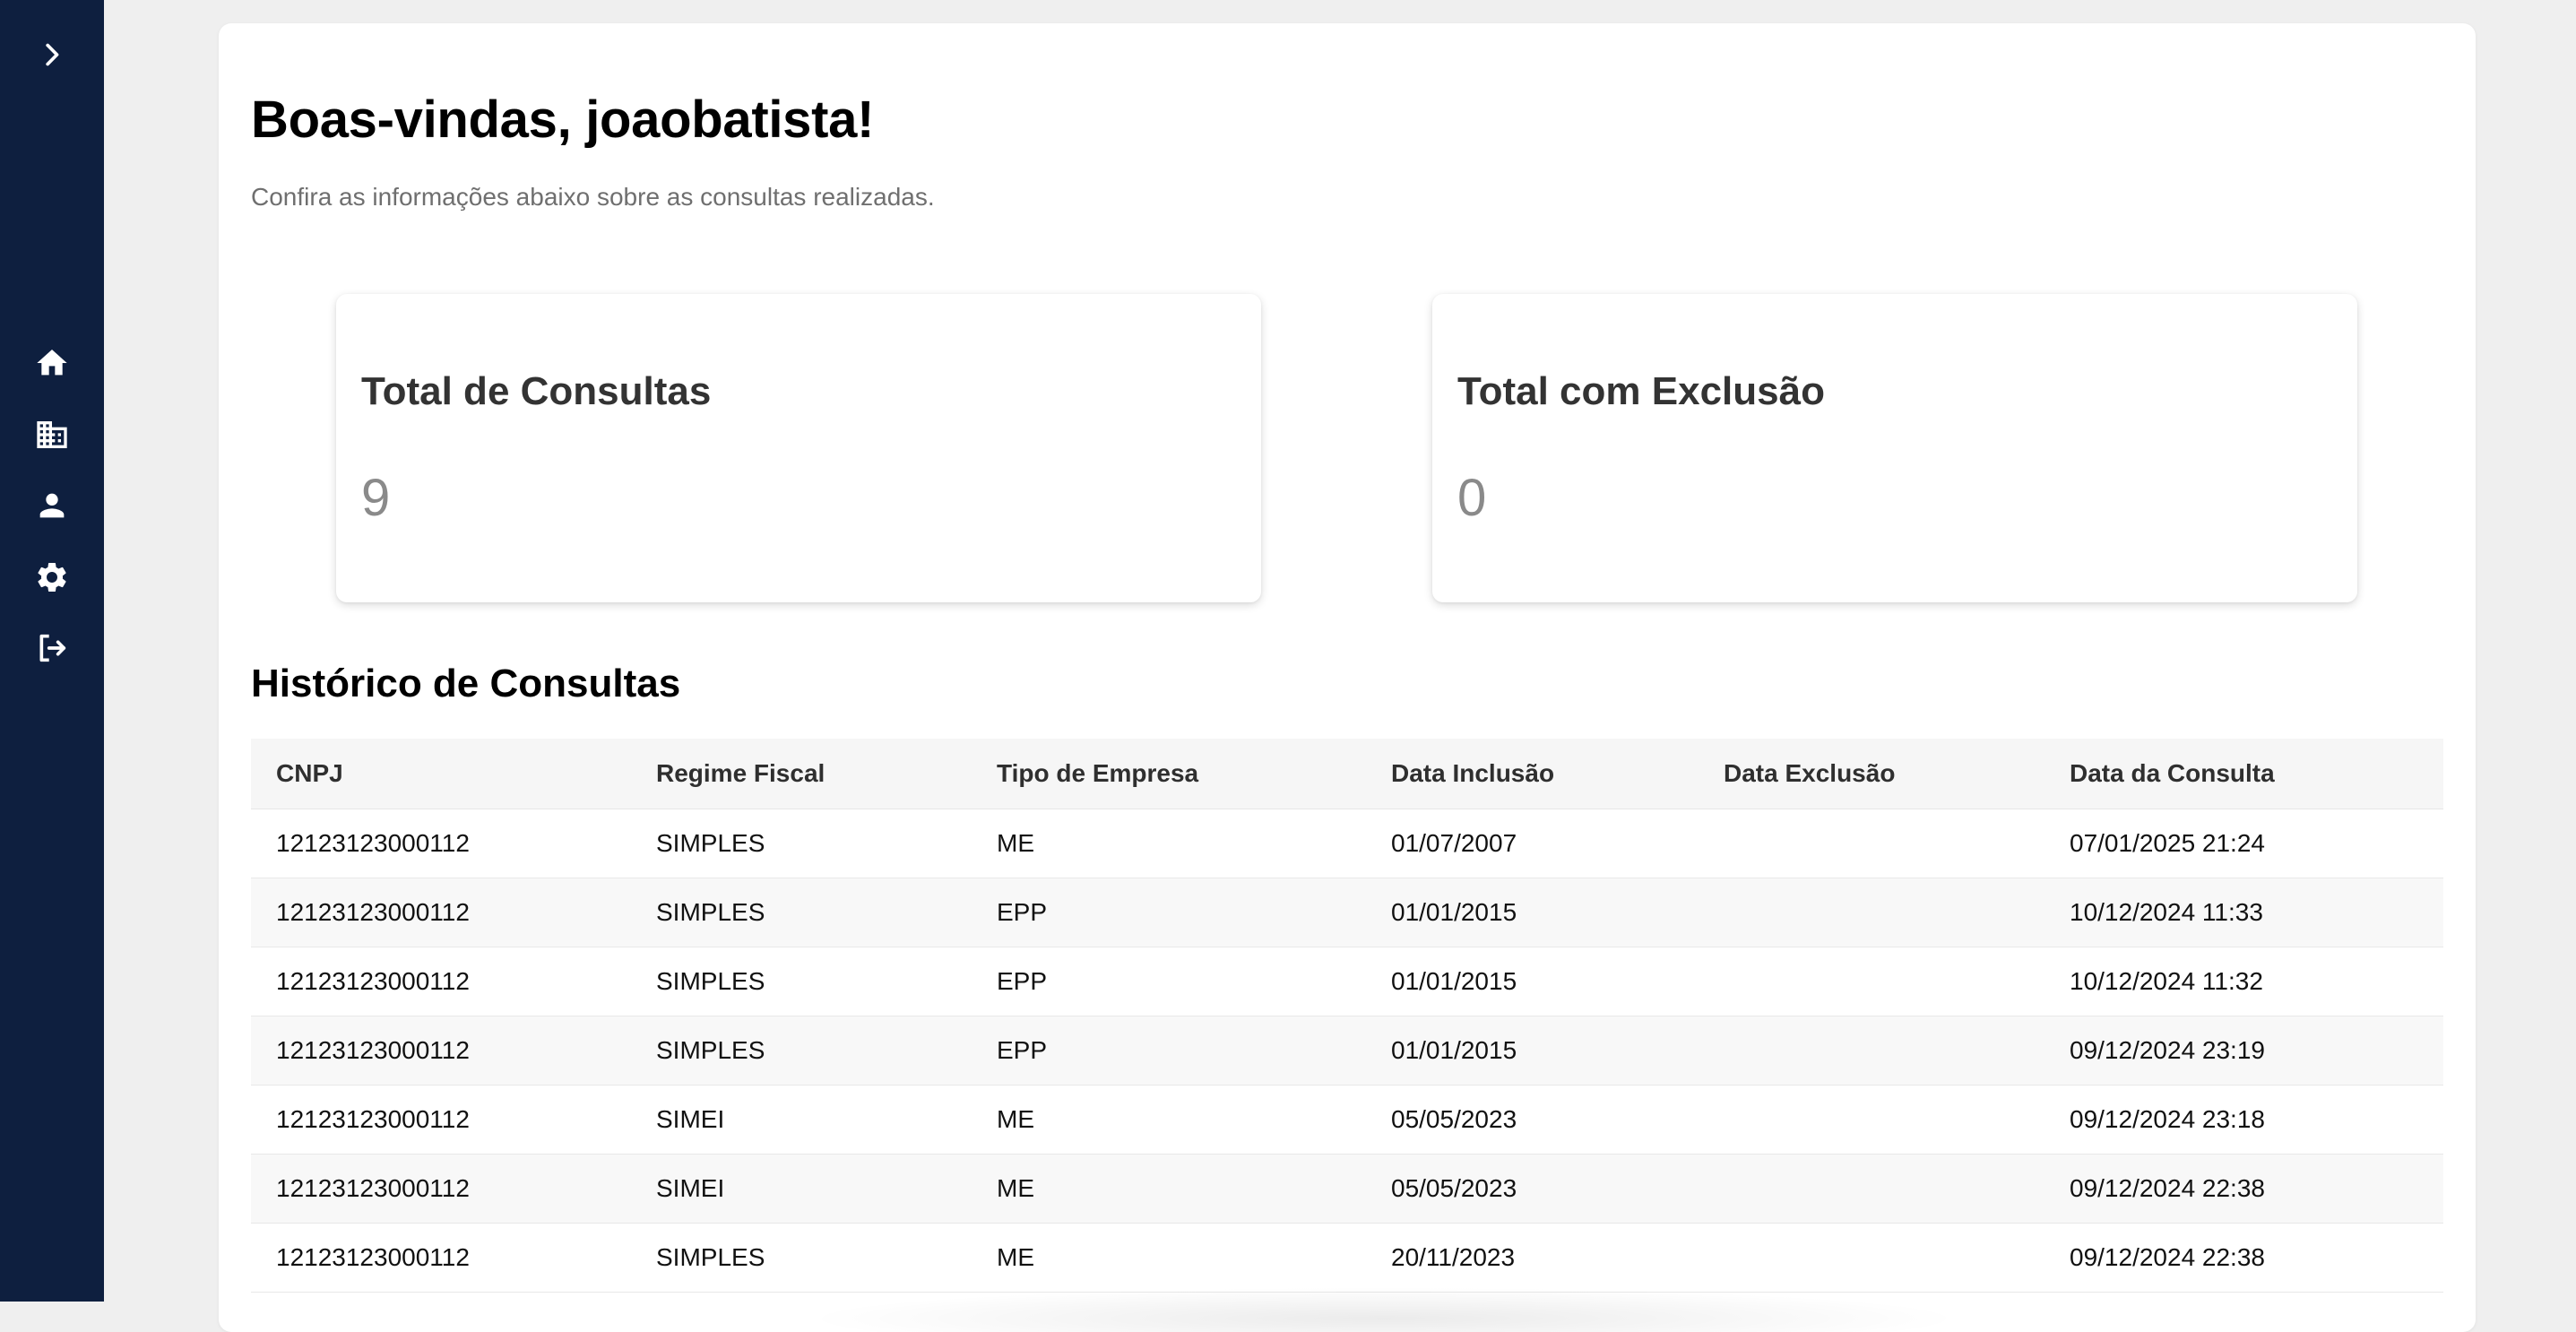  Describe the element at coordinates (1894, 448) in the screenshot. I see `stat-card-total-exclusao: Total com Exclusão 0` at that location.